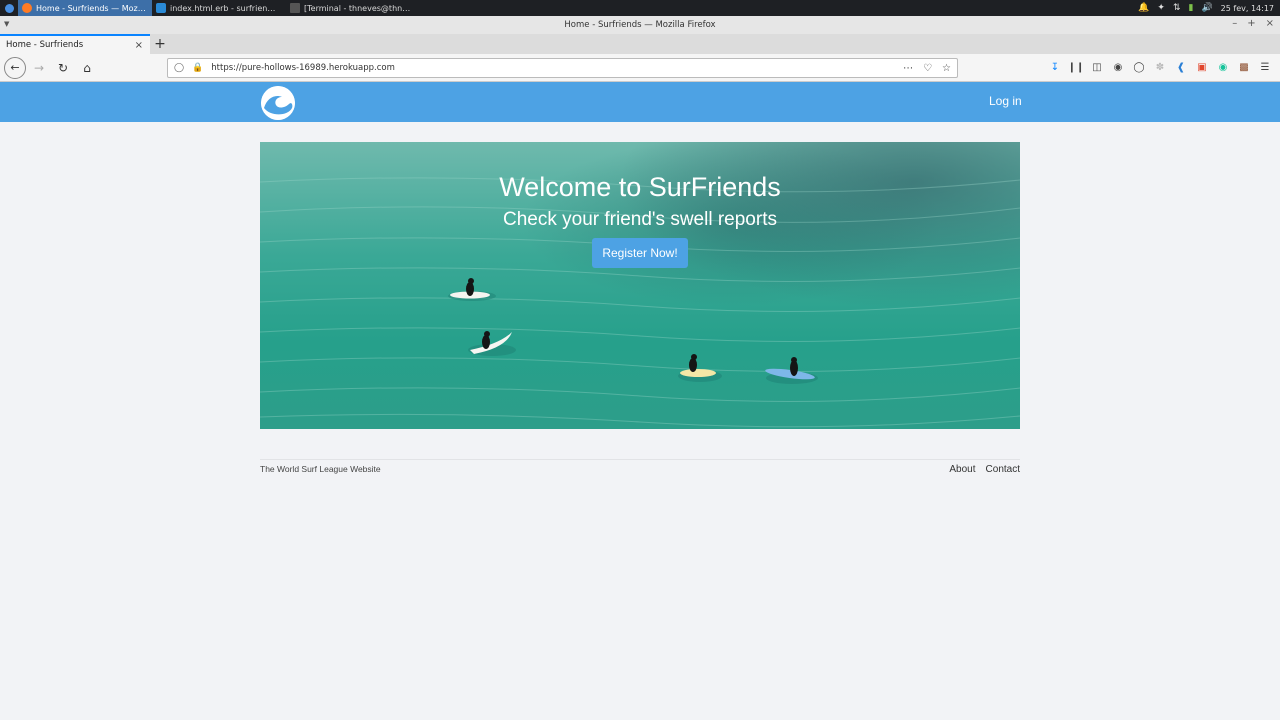 Image resolution: width=1280 pixels, height=720 pixels. What do you see at coordinates (640, 219) in the screenshot?
I see `hero-subtitle: Check your friend's swell reports` at bounding box center [640, 219].